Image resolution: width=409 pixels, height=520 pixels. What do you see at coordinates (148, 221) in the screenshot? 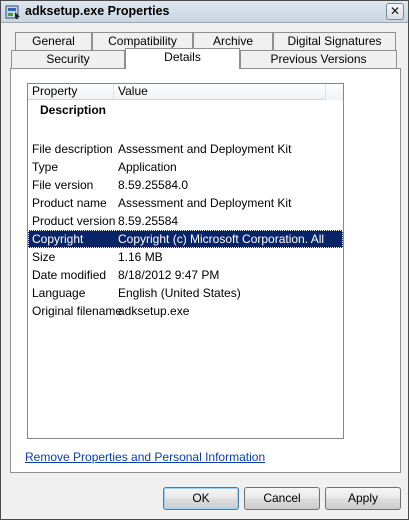
I see `property-value: 8.59.25584` at bounding box center [148, 221].